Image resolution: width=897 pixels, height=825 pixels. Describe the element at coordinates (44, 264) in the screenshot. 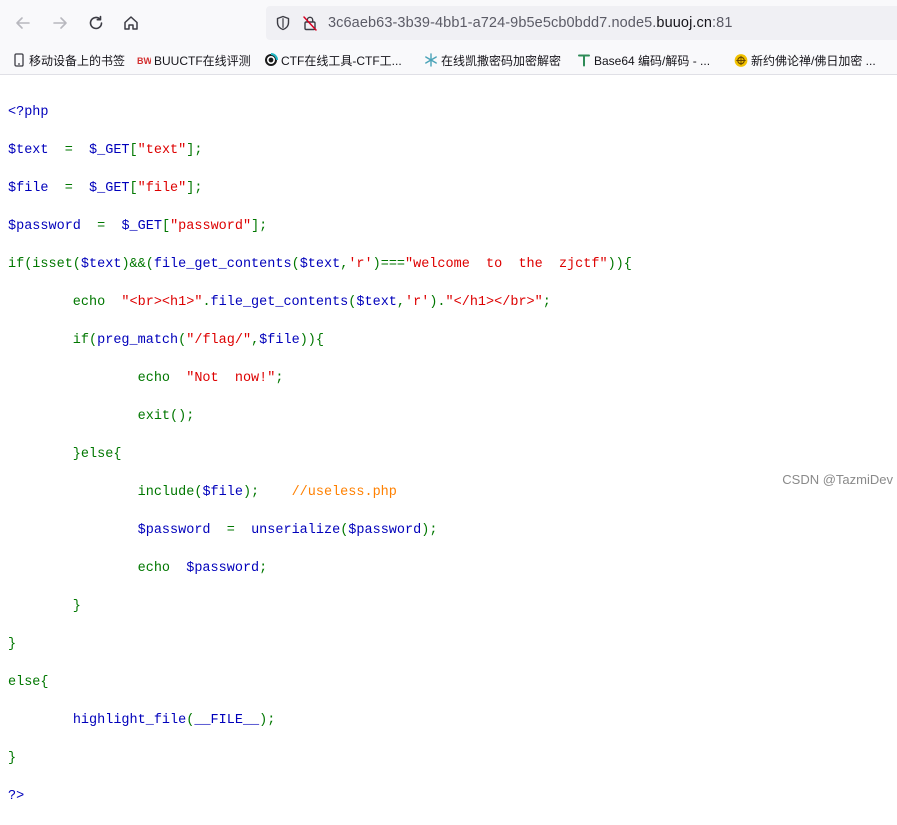

I see `code-token: if(isset(` at that location.